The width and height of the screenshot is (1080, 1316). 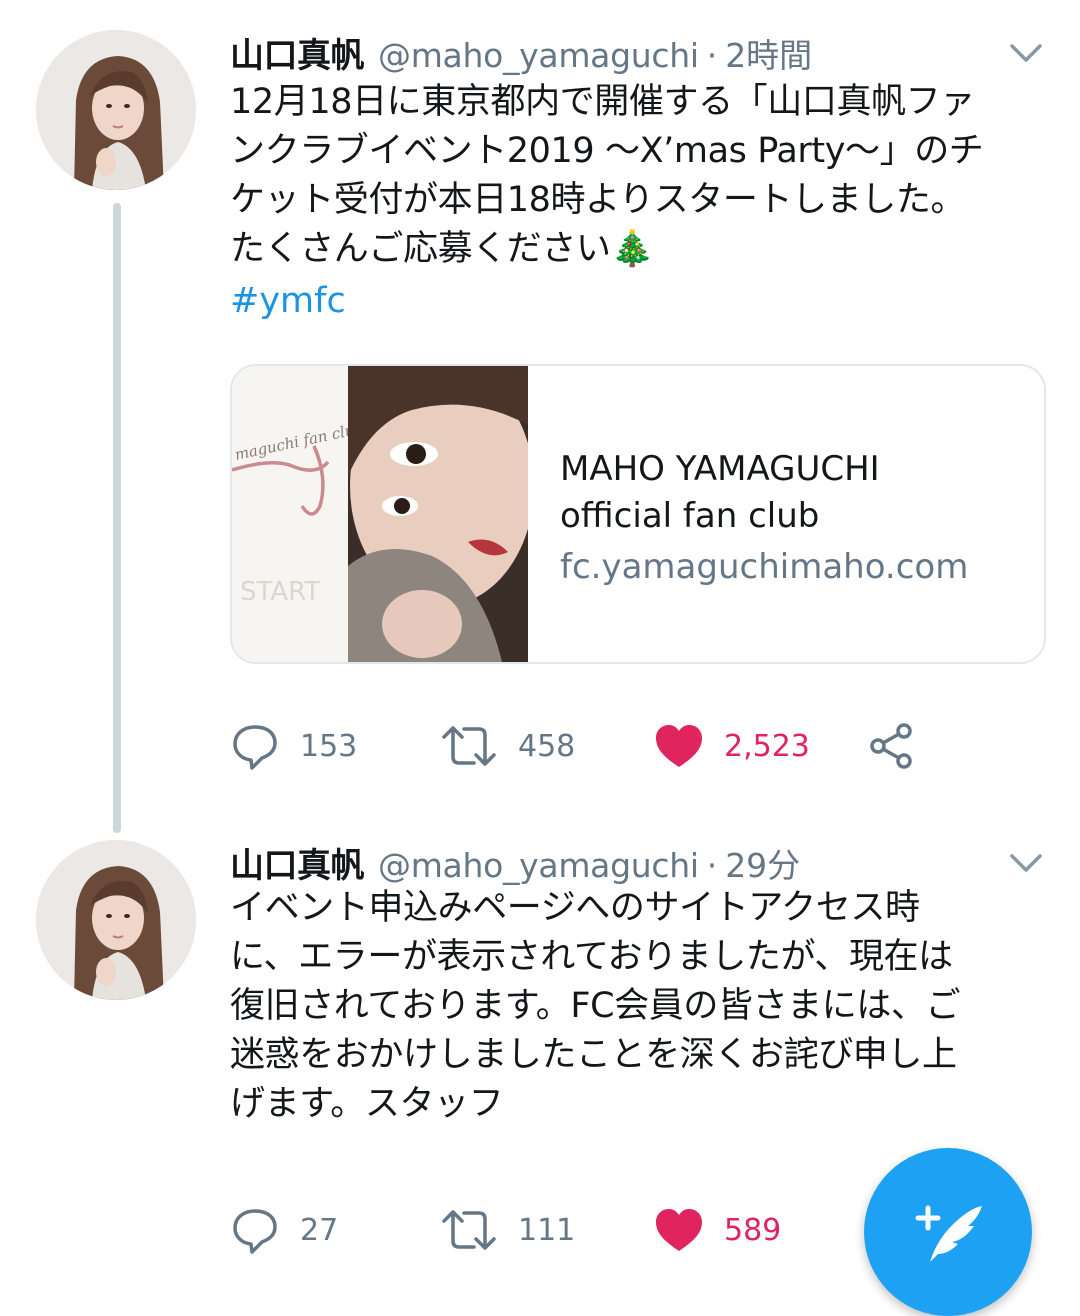 What do you see at coordinates (547, 746) in the screenshot?
I see `retweet-count: 458` at bounding box center [547, 746].